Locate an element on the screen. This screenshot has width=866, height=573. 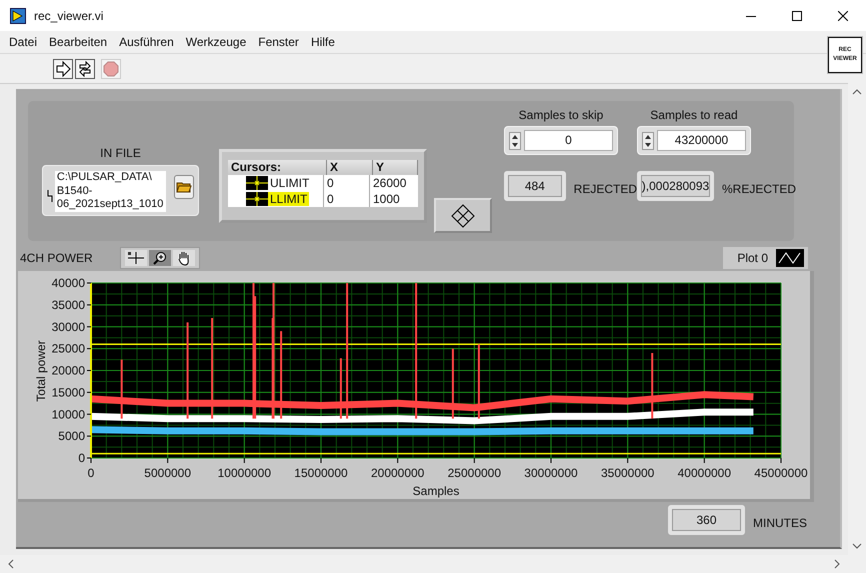
table-cell: 1000 is located at coordinates (391, 199).